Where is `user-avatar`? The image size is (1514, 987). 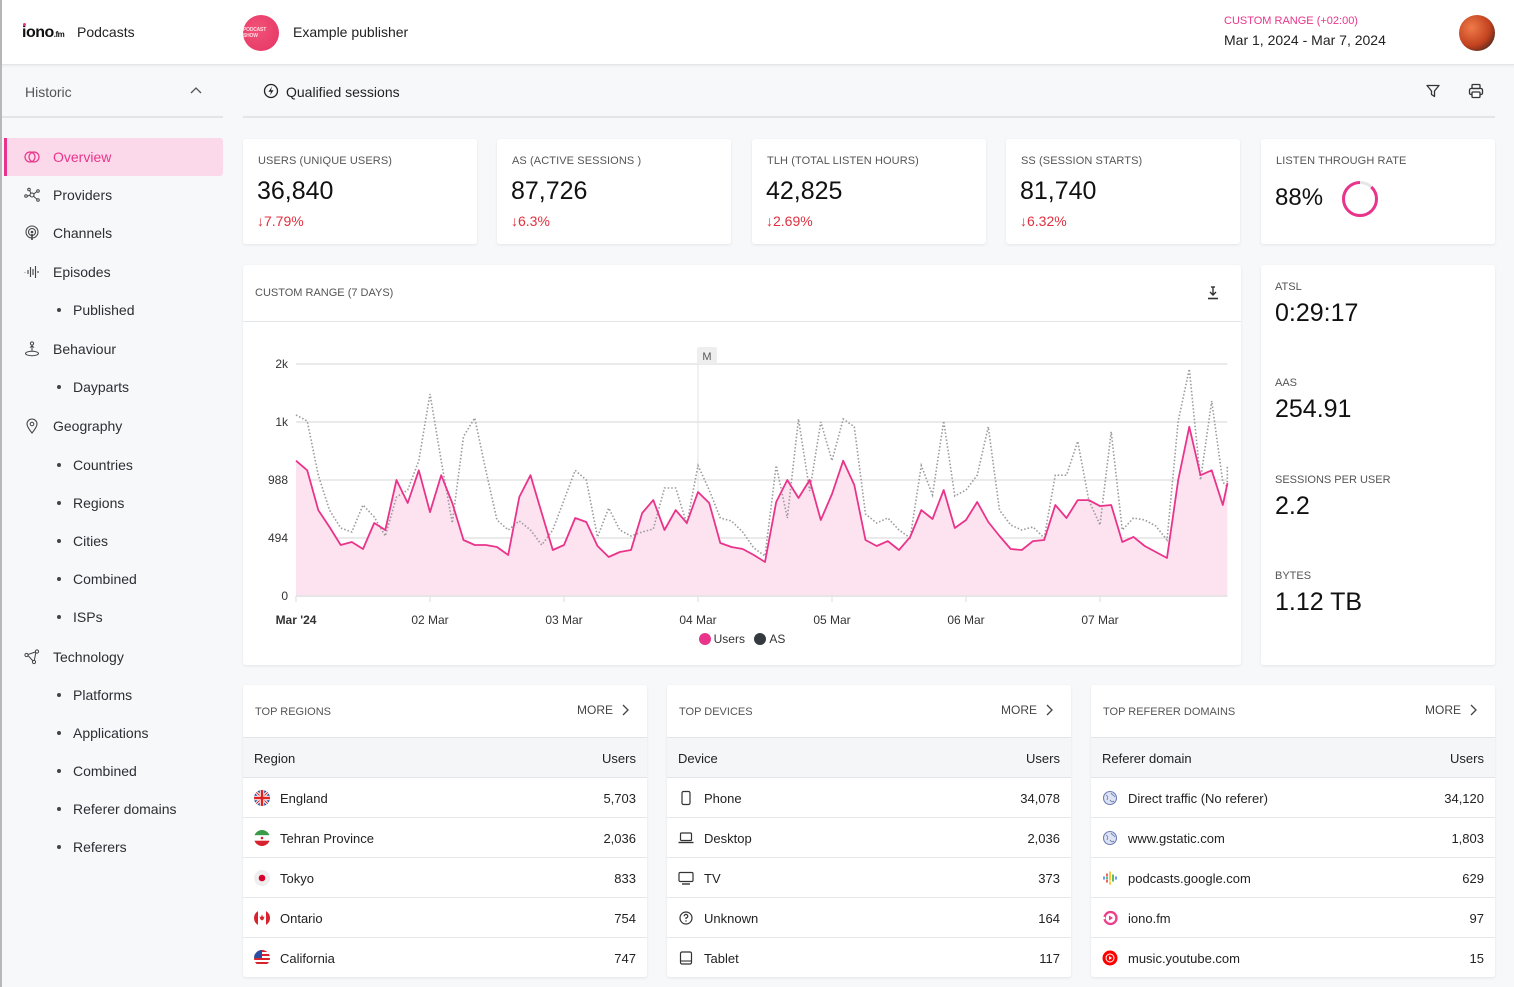
user-avatar is located at coordinates (1477, 33).